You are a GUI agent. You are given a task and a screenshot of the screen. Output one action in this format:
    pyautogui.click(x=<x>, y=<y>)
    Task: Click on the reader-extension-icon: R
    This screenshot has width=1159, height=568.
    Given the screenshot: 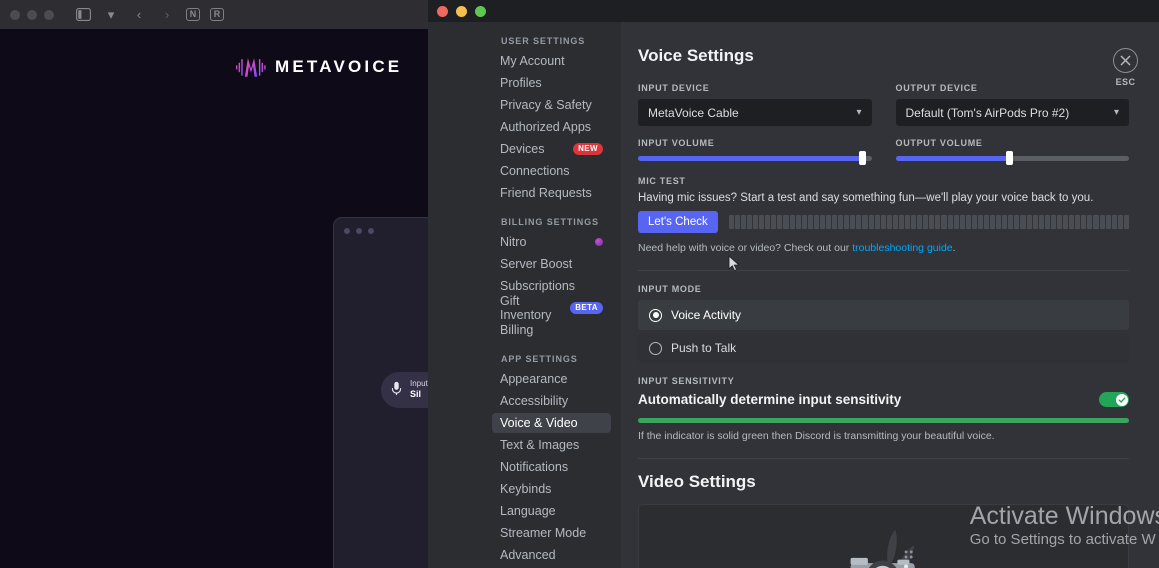 What is the action you would take?
    pyautogui.click(x=217, y=14)
    